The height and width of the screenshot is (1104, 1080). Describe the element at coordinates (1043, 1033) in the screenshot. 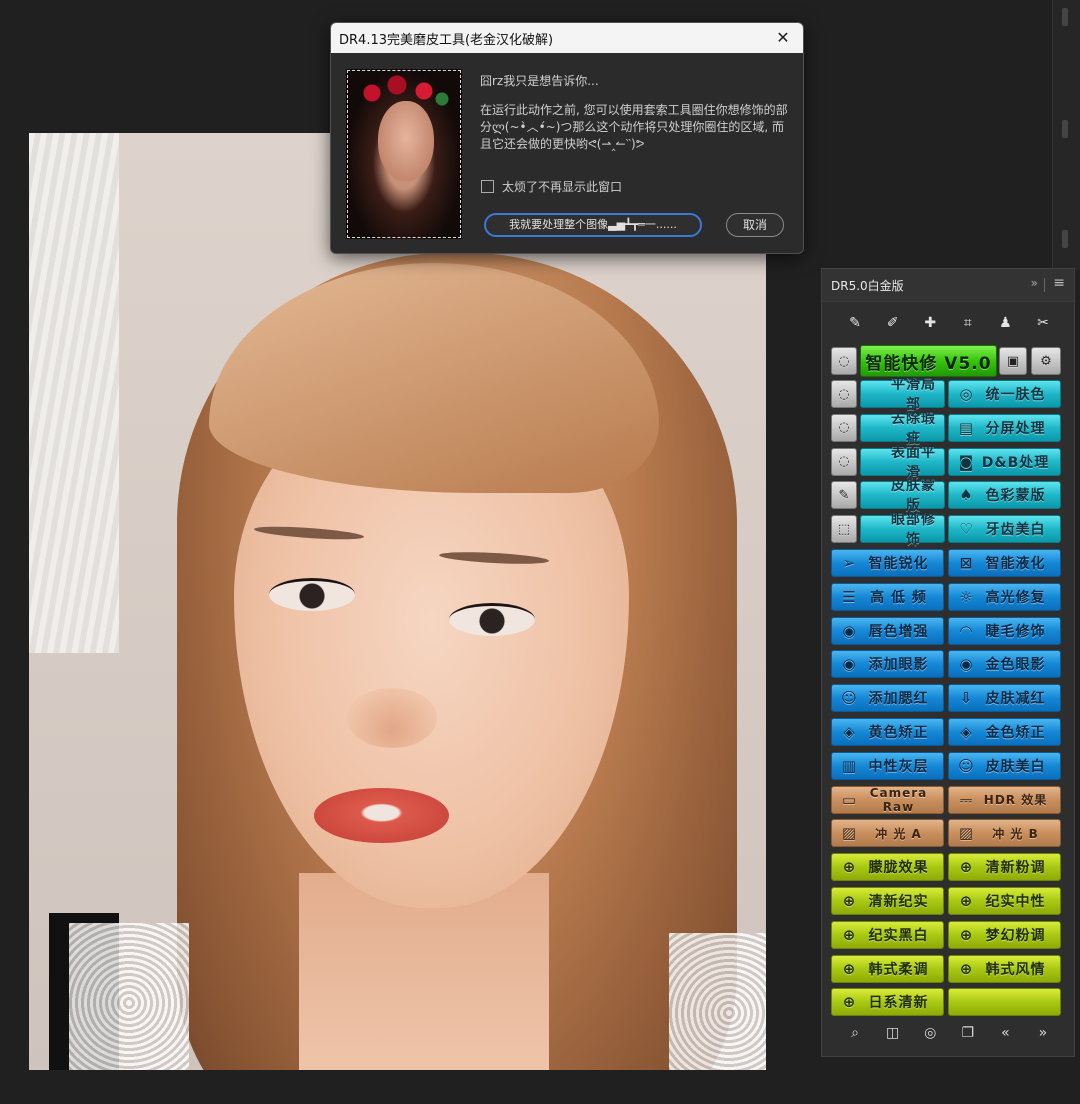

I see `next-page-icon: »` at that location.